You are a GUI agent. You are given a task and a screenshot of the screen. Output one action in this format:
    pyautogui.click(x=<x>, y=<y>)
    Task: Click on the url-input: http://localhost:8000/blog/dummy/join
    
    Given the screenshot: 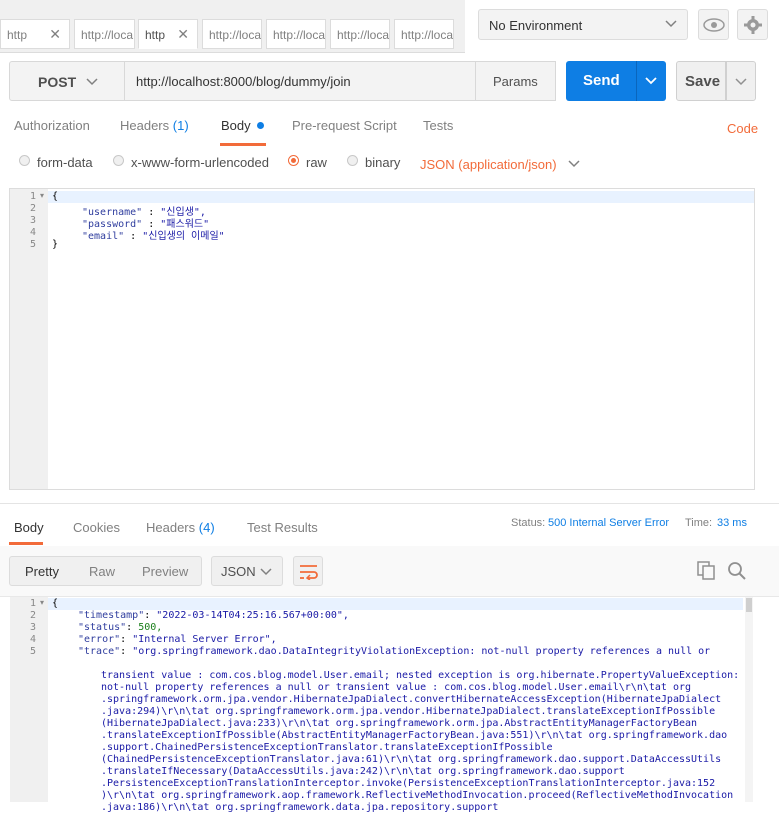 What is the action you would take?
    pyautogui.click(x=300, y=81)
    